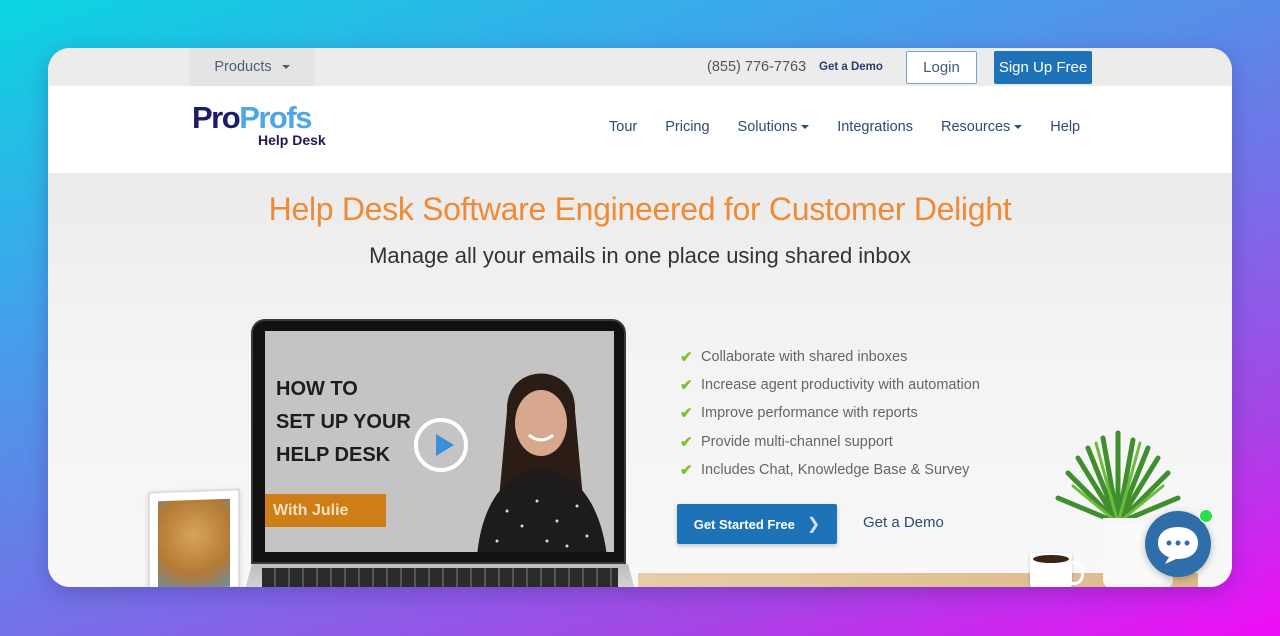  I want to click on nav-pricing: Pricing, so click(687, 127).